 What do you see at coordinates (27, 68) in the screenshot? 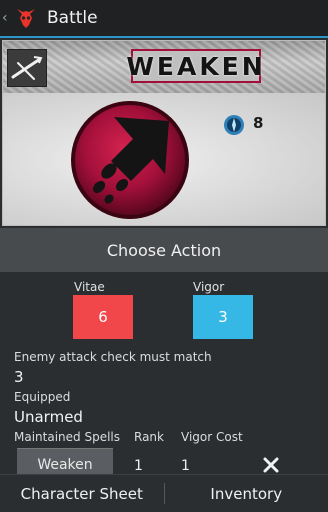
I see `crossed-blade-icon` at bounding box center [27, 68].